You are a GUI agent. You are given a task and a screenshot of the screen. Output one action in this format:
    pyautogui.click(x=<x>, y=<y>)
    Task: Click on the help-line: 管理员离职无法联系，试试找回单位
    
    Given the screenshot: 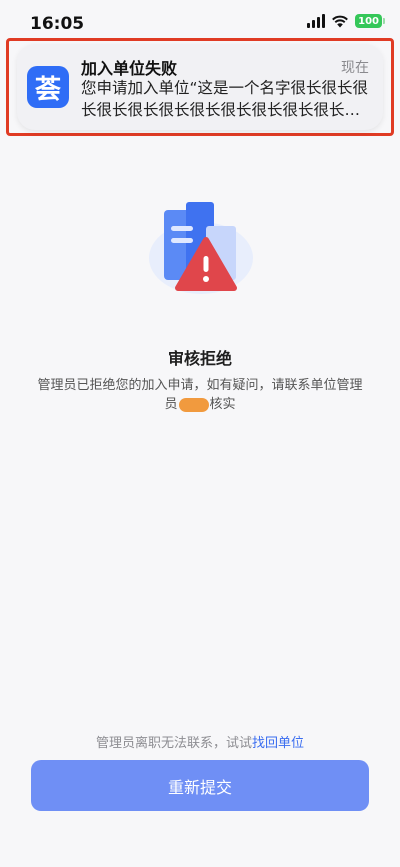 What is the action you would take?
    pyautogui.click(x=200, y=741)
    